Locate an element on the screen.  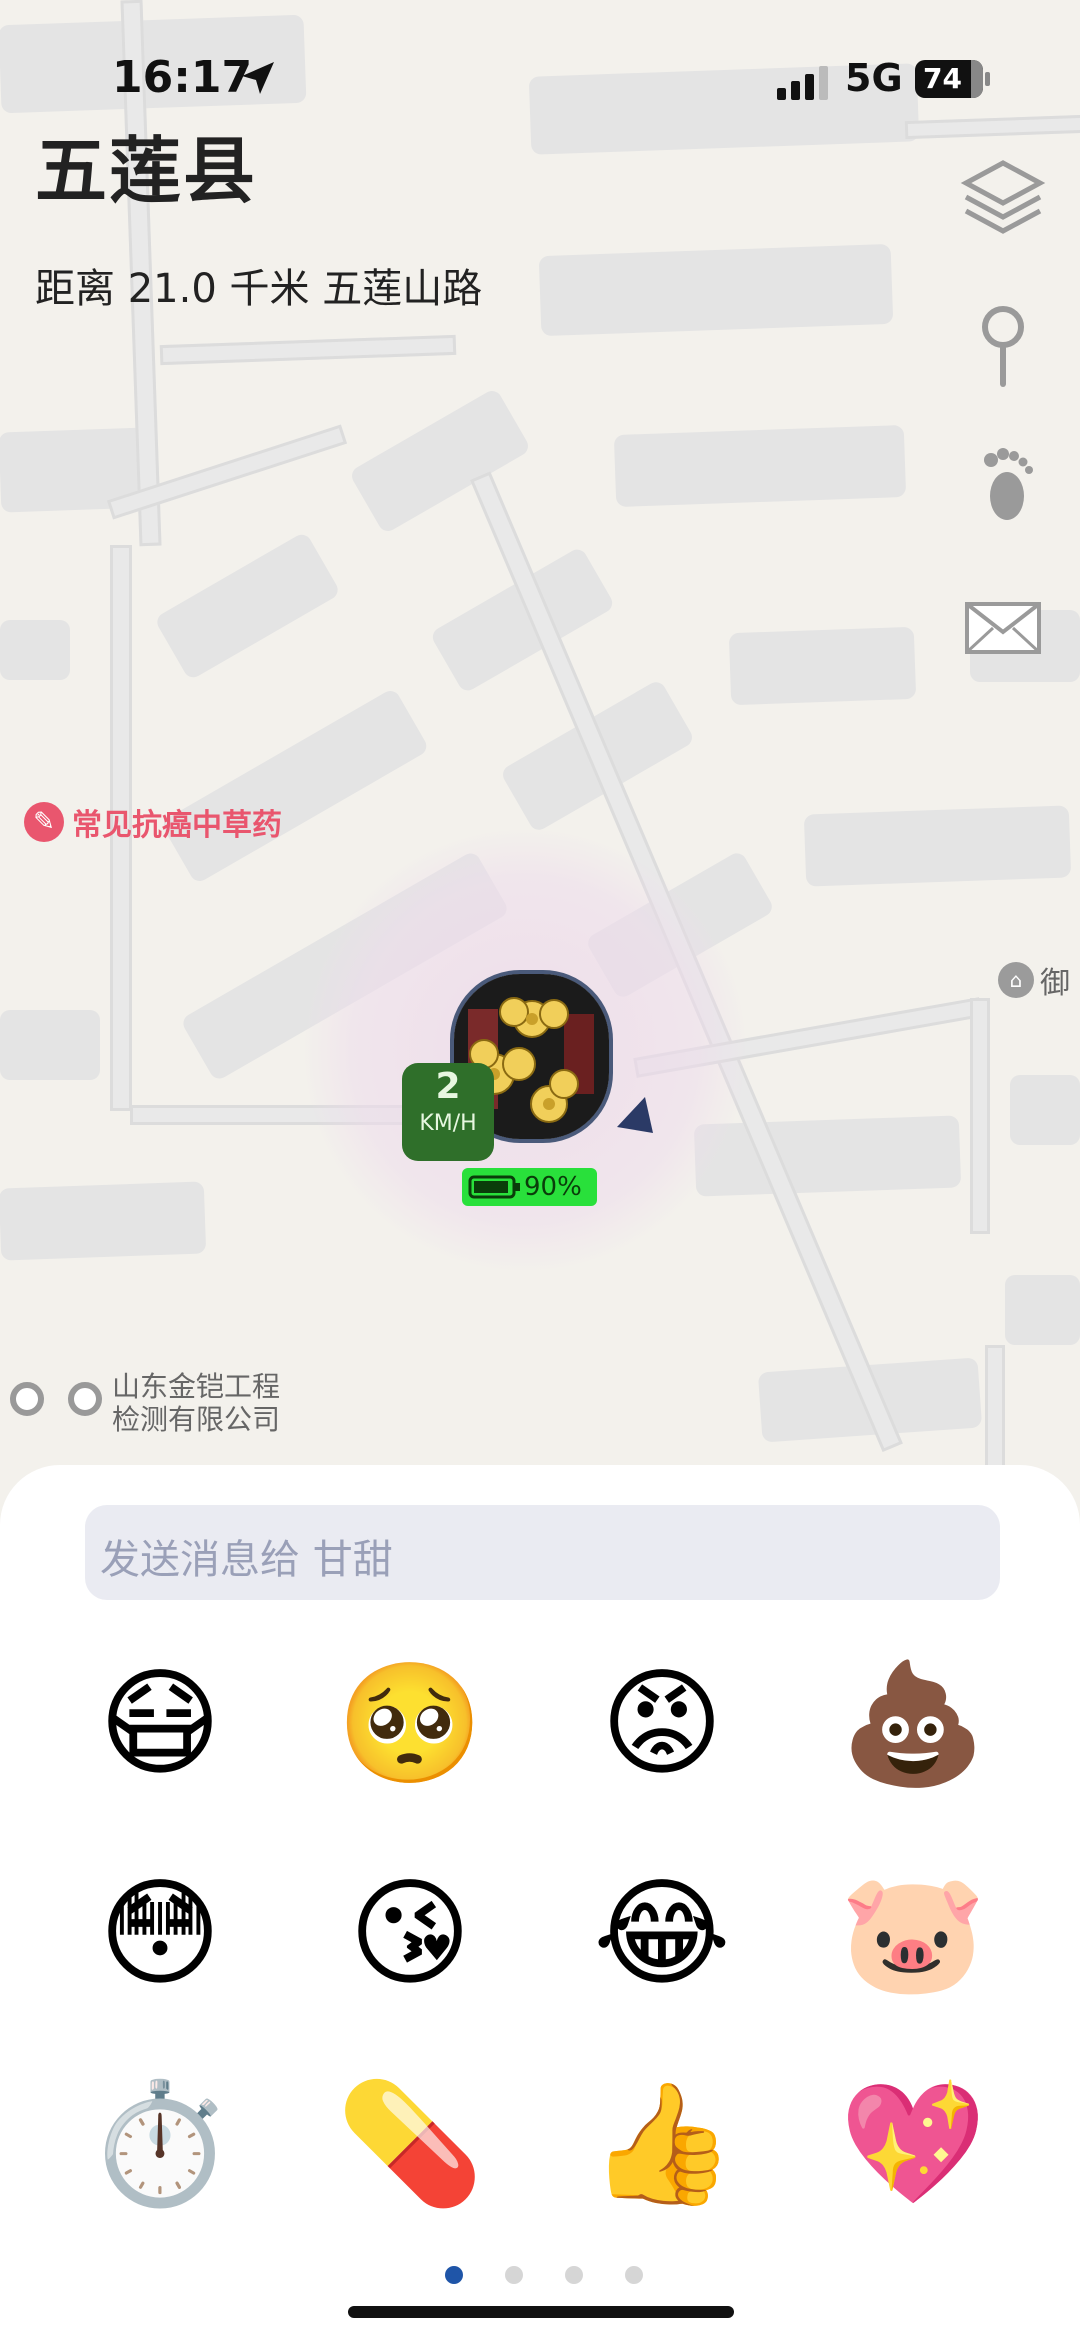
layers-icon is located at coordinates (1003, 197).